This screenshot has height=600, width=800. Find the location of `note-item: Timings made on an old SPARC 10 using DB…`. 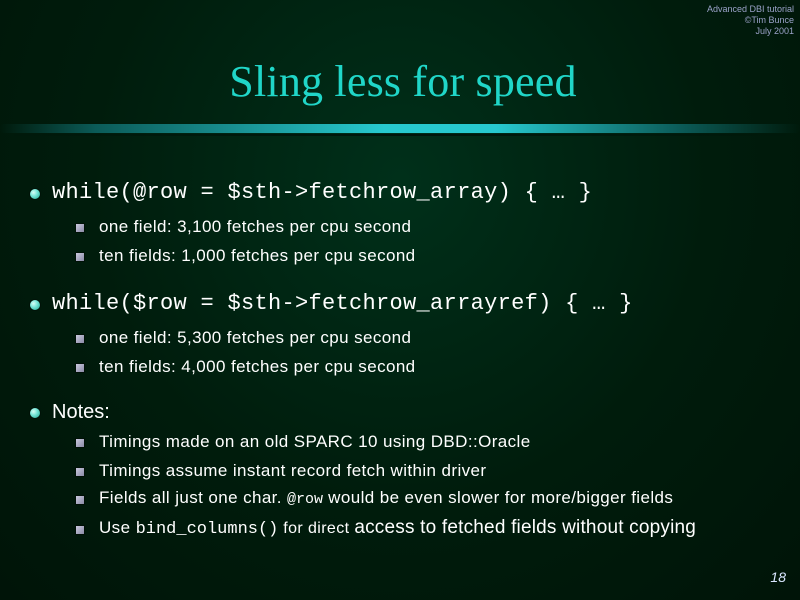

note-item: Timings made on an old SPARC 10 using DB… is located at coordinates (431, 442).